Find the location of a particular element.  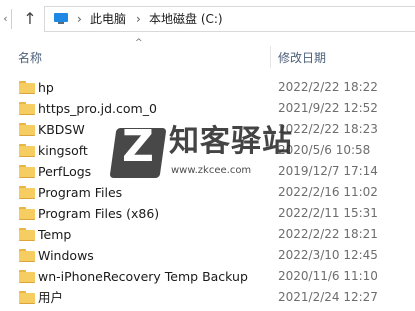

file-name: Program Files is located at coordinates (80, 192).